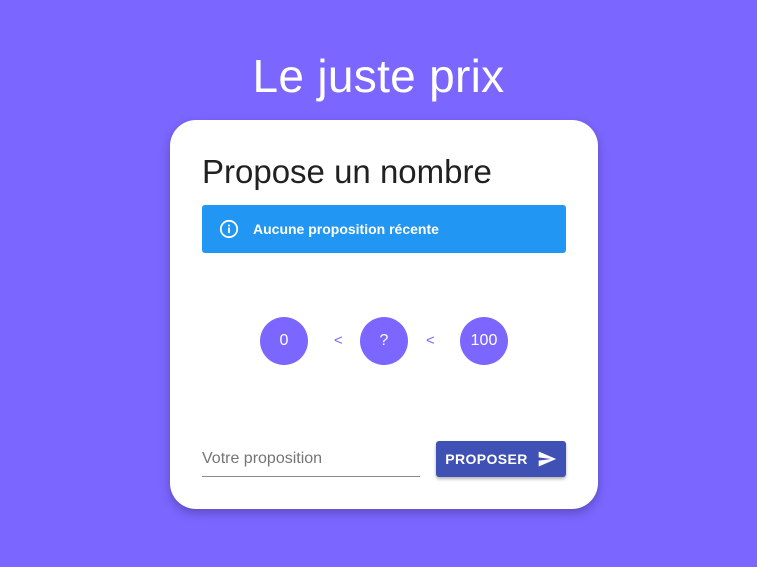 Image resolution: width=757 pixels, height=567 pixels. What do you see at coordinates (347, 171) in the screenshot?
I see `card-title: Propose un nombre` at bounding box center [347, 171].